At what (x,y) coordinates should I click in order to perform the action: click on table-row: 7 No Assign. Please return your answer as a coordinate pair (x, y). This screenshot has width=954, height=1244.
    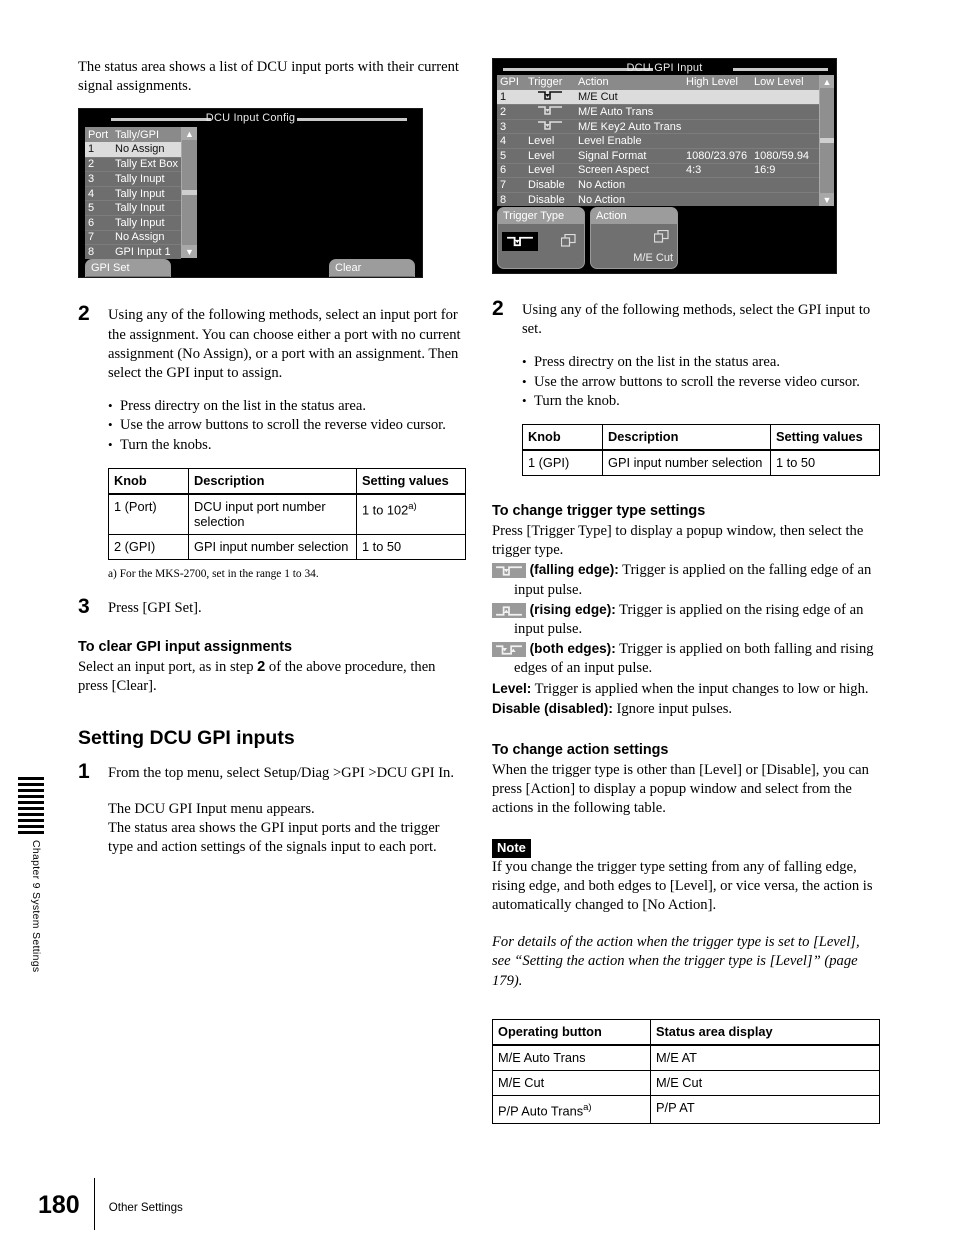
    Looking at the image, I should click on (133, 237).